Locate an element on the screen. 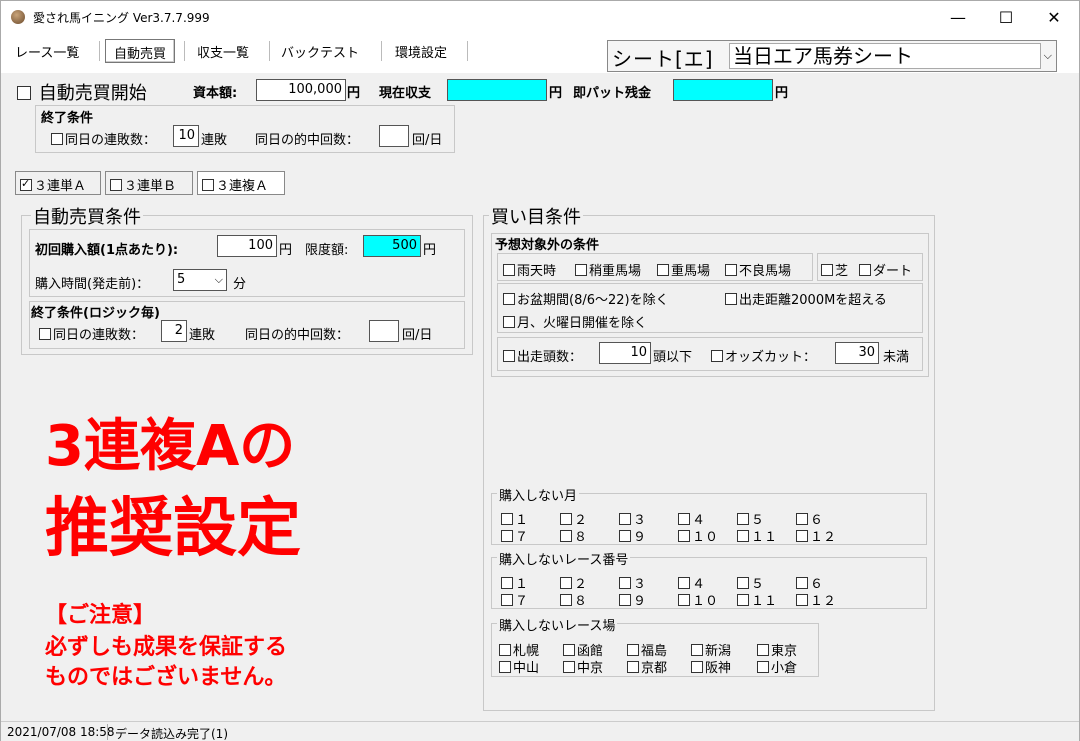 This screenshot has width=1080, height=741. first-buy-input: 100 is located at coordinates (247, 246).